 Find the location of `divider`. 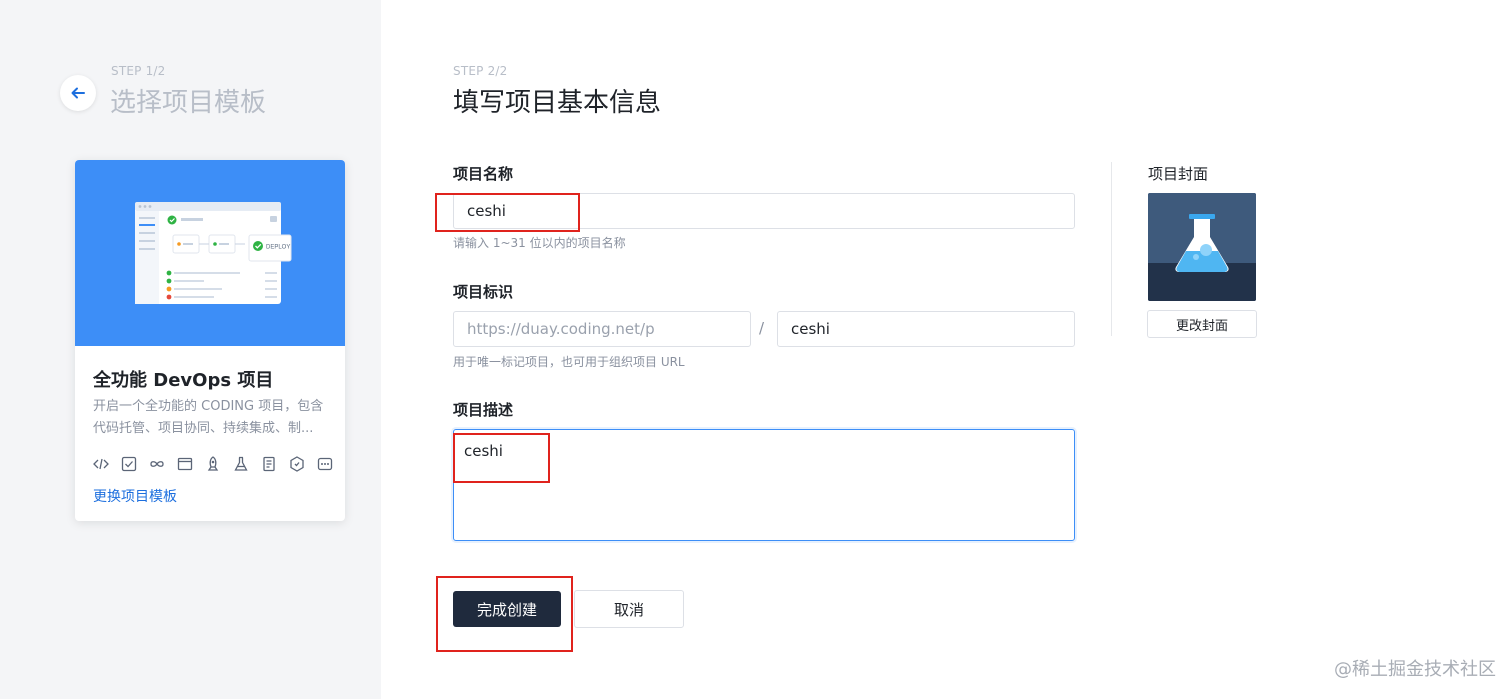

divider is located at coordinates (1111, 249).